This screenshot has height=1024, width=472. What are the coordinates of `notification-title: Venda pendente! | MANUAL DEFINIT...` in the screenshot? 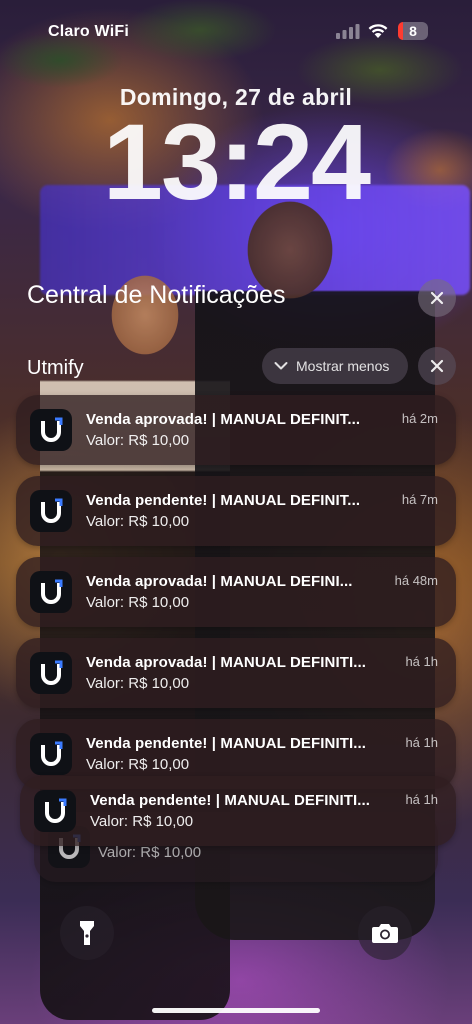 It's located at (223, 500).